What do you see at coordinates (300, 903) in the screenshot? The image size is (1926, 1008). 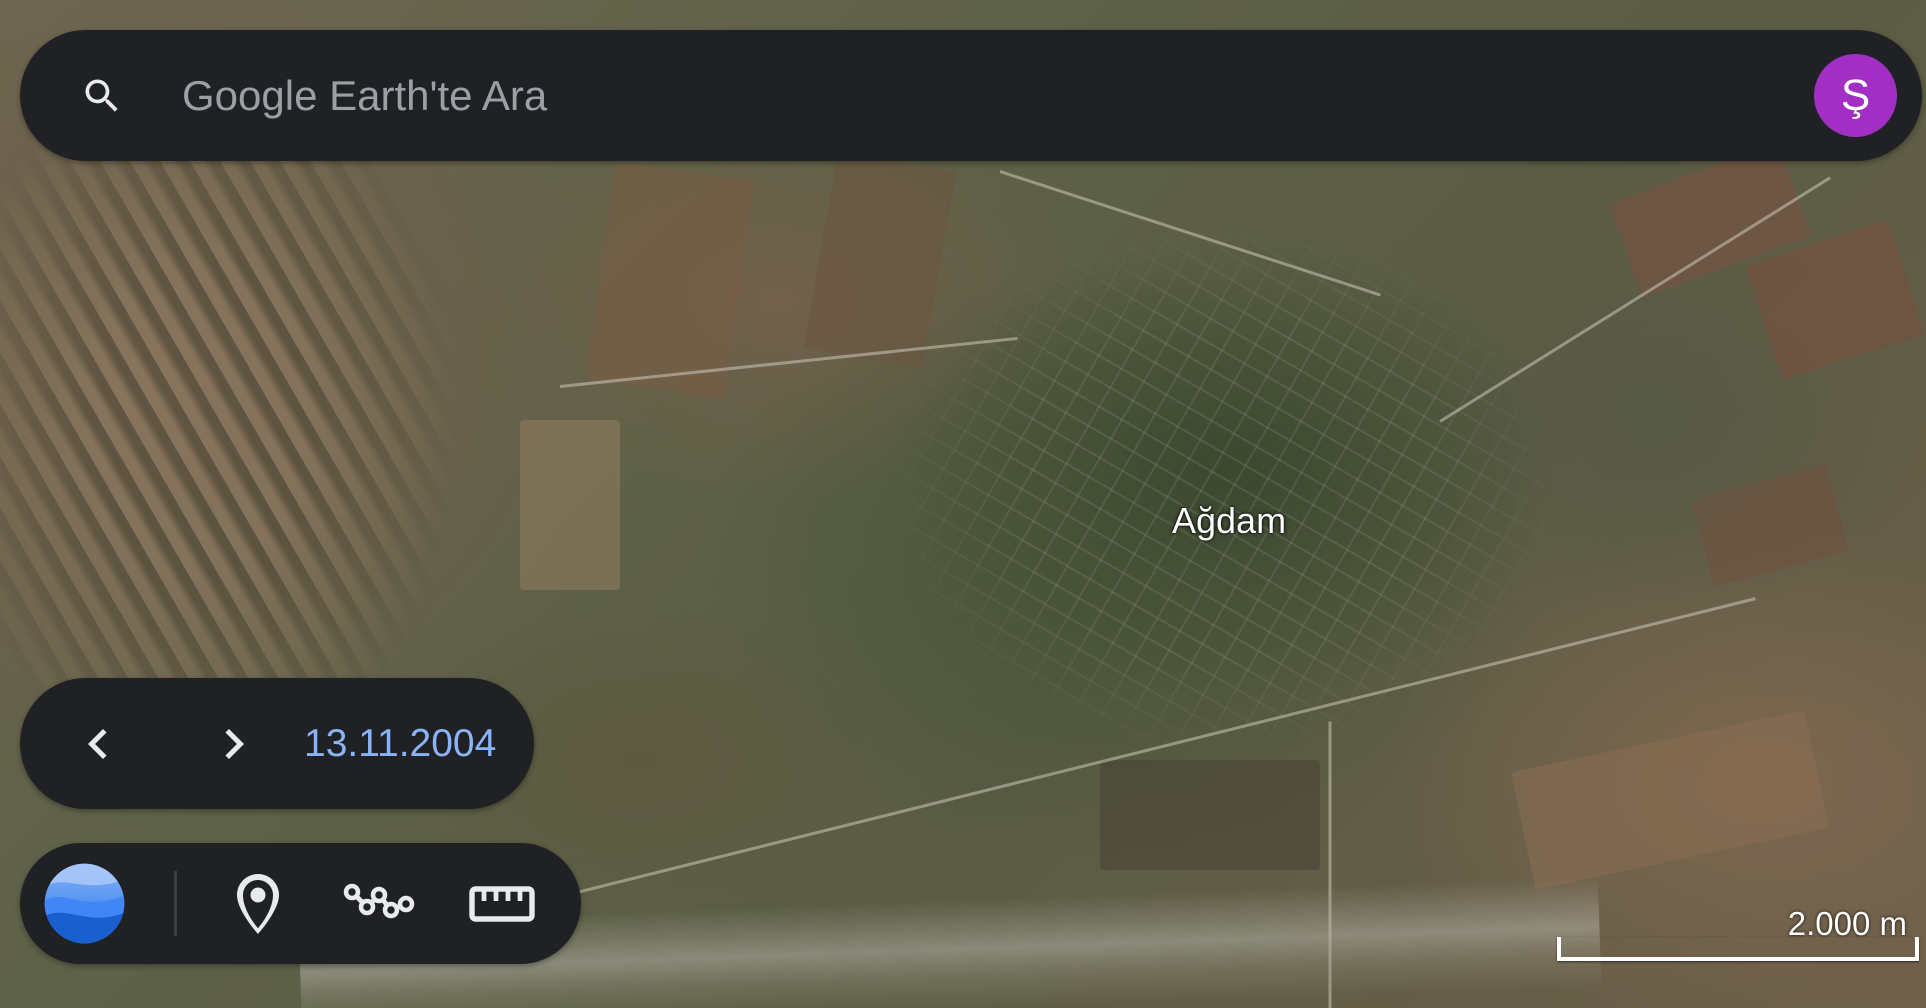 I see `bottom-toolbar` at bounding box center [300, 903].